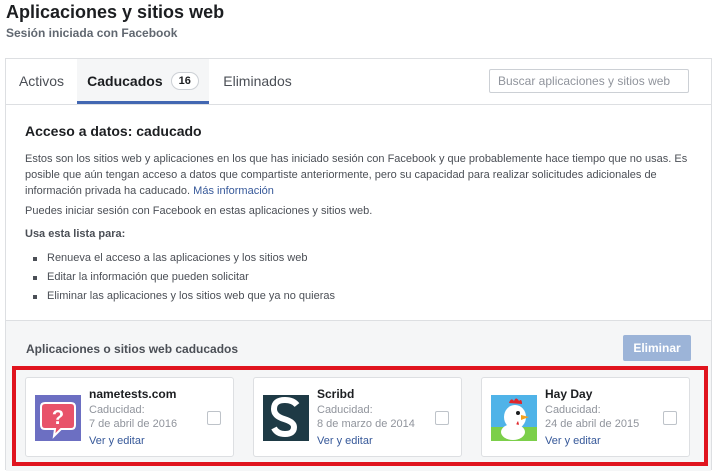 The image size is (720, 471). Describe the element at coordinates (366, 424) in the screenshot. I see `expiry-date: 8 de marzo de 2014` at that location.